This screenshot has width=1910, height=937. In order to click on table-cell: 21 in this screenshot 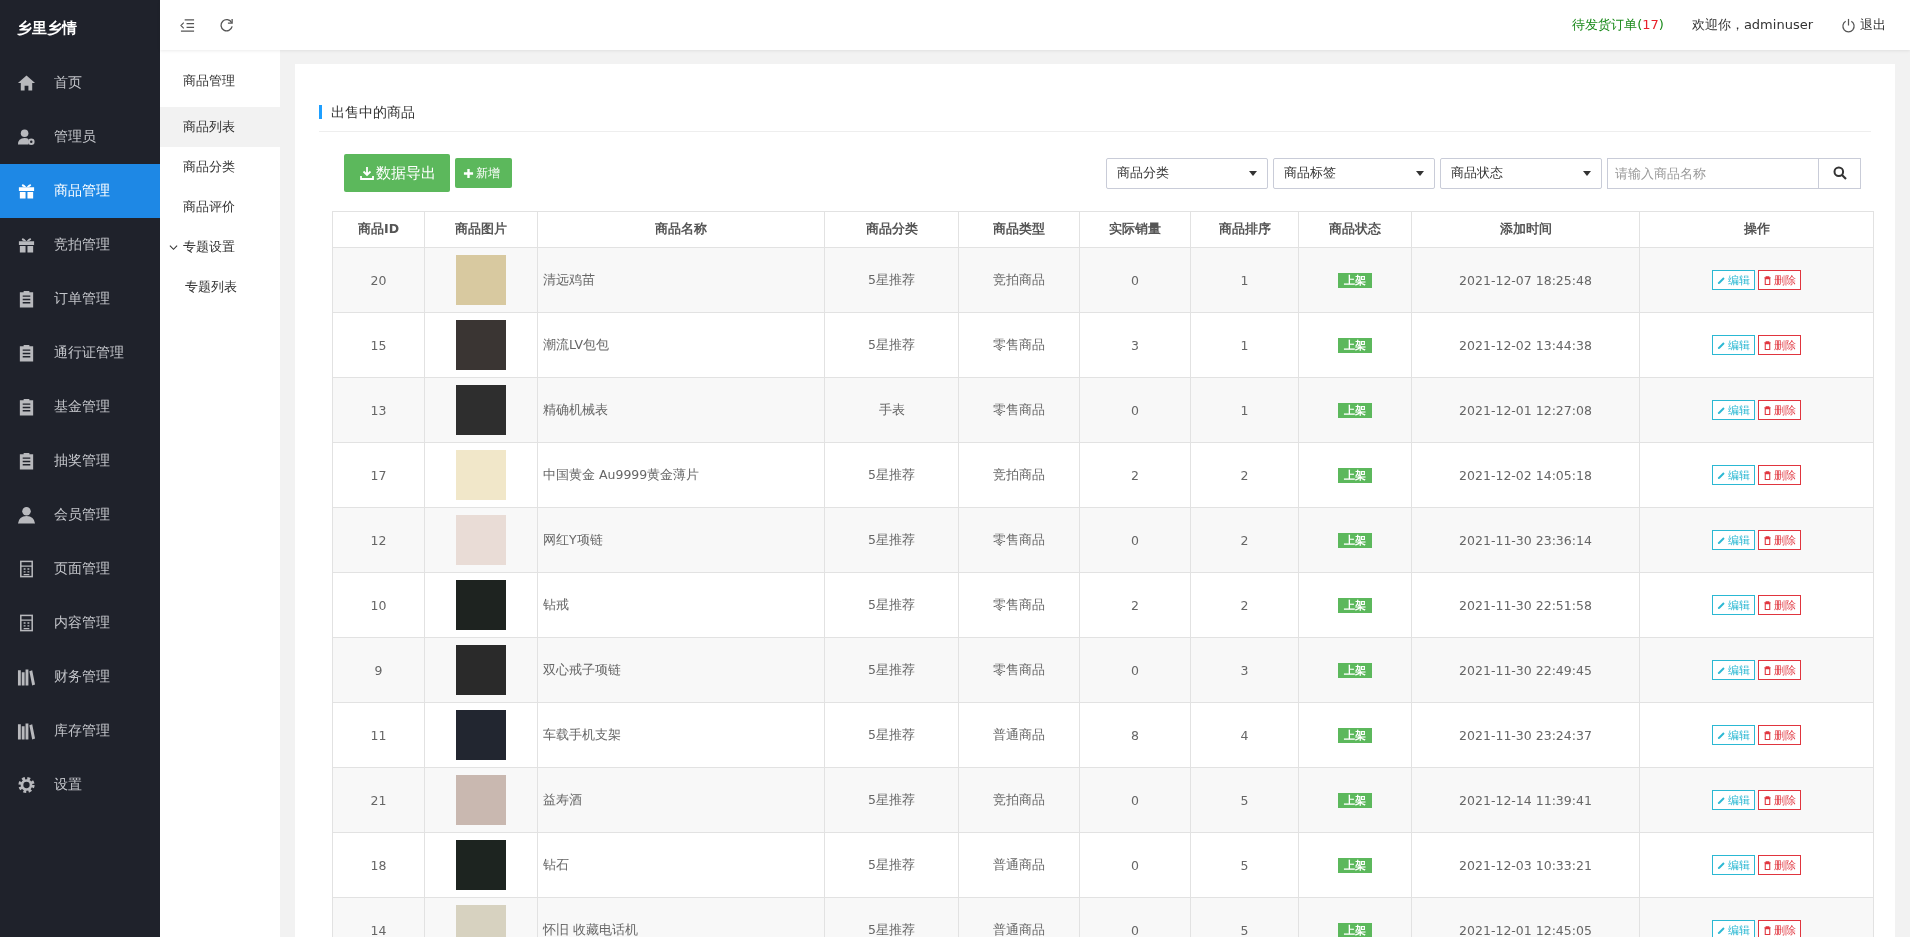, I will do `click(378, 800)`.